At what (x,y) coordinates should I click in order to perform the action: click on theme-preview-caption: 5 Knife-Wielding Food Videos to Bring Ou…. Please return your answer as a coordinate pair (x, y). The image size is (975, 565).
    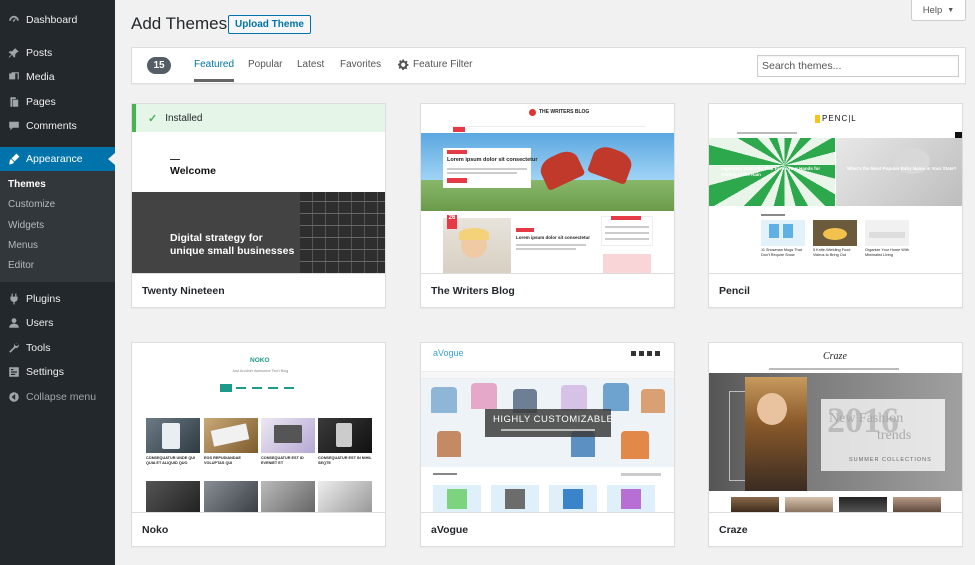
    Looking at the image, I should click on (832, 252).